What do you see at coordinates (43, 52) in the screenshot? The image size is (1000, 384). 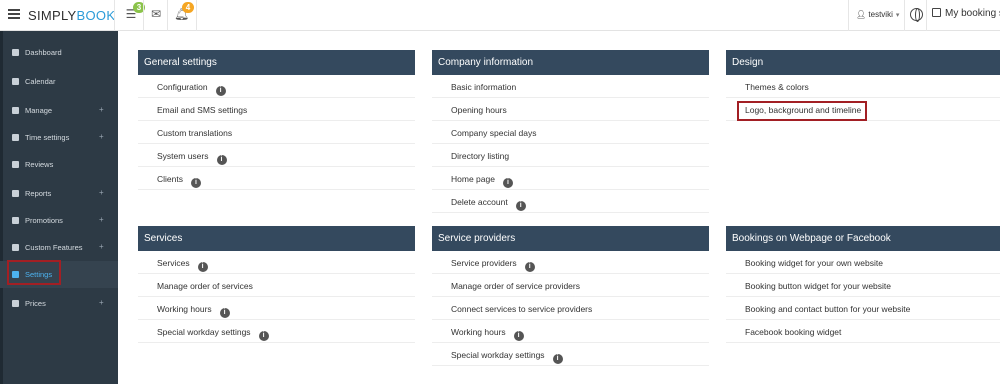 I see `sidebar-item-label: Dashboard` at bounding box center [43, 52].